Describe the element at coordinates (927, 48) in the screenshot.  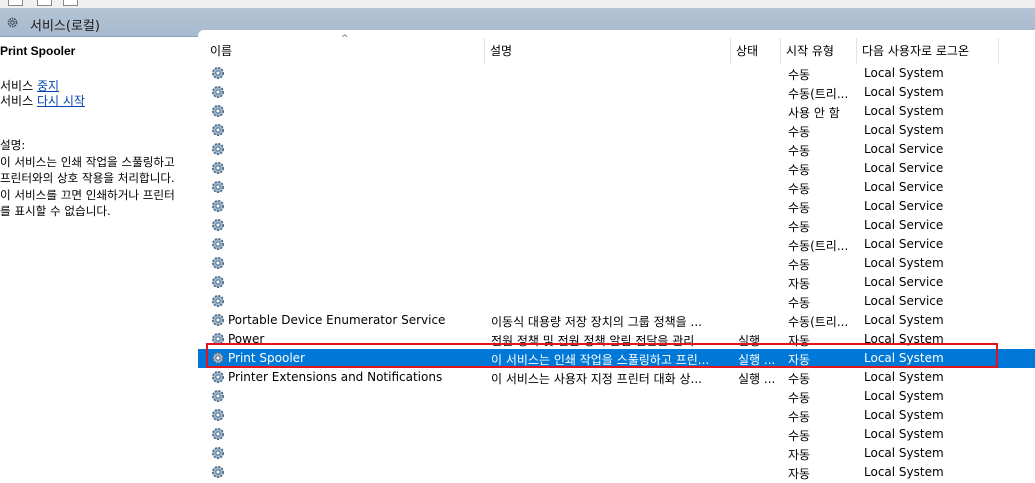
I see `column-header-logon: 다음 사용자로 로그온` at that location.